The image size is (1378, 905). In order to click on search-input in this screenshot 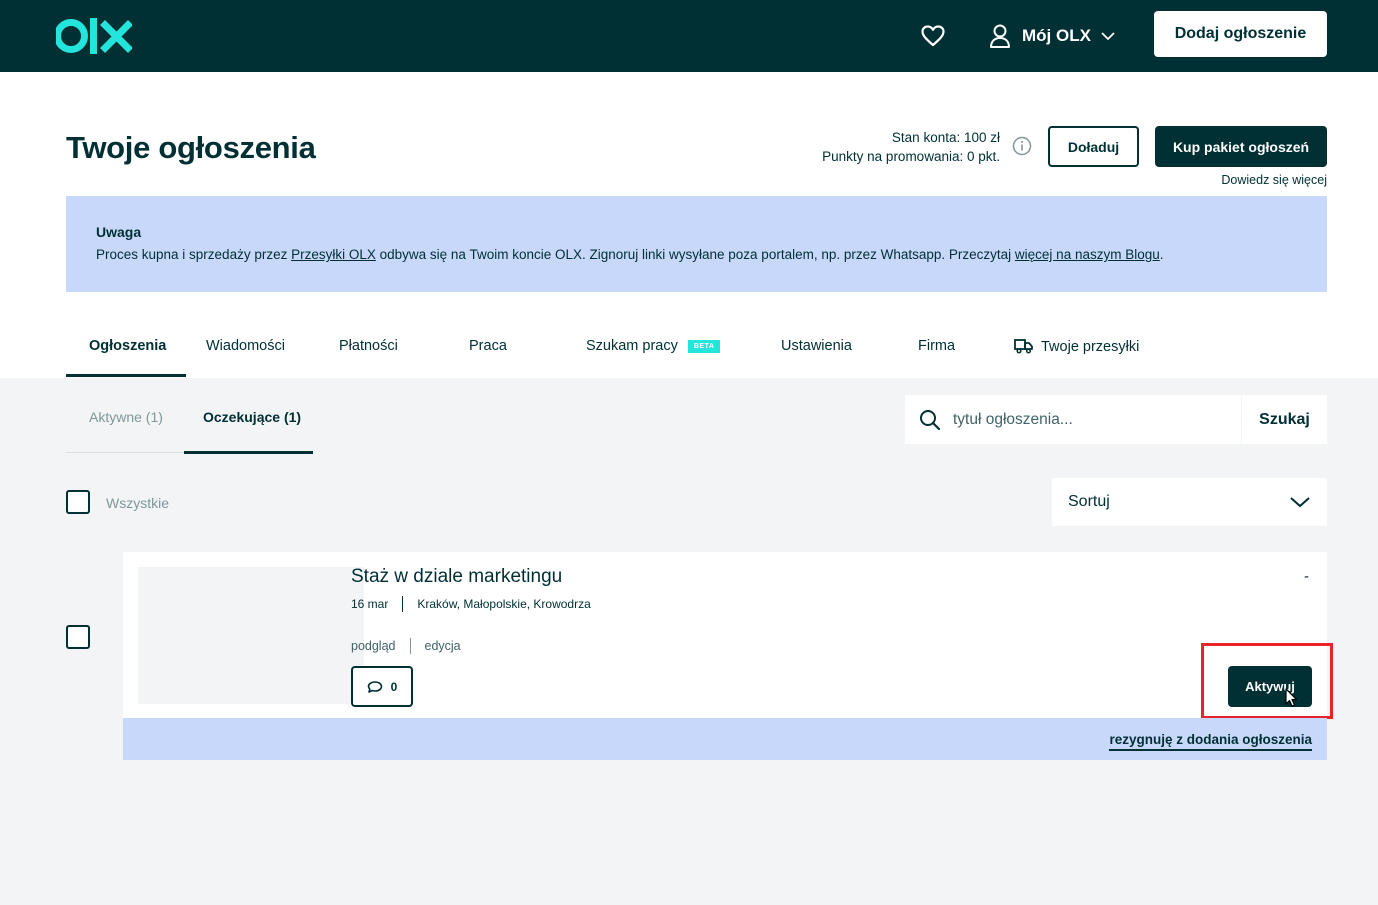, I will do `click(1088, 419)`.